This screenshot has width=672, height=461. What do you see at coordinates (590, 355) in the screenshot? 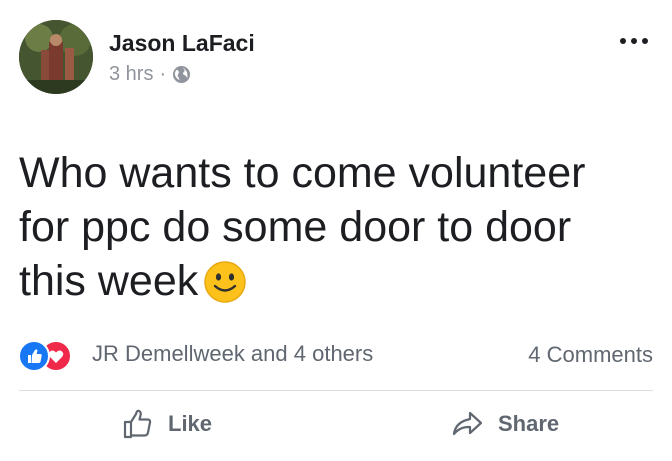
I see `comments-count-link: 4 Comments` at bounding box center [590, 355].